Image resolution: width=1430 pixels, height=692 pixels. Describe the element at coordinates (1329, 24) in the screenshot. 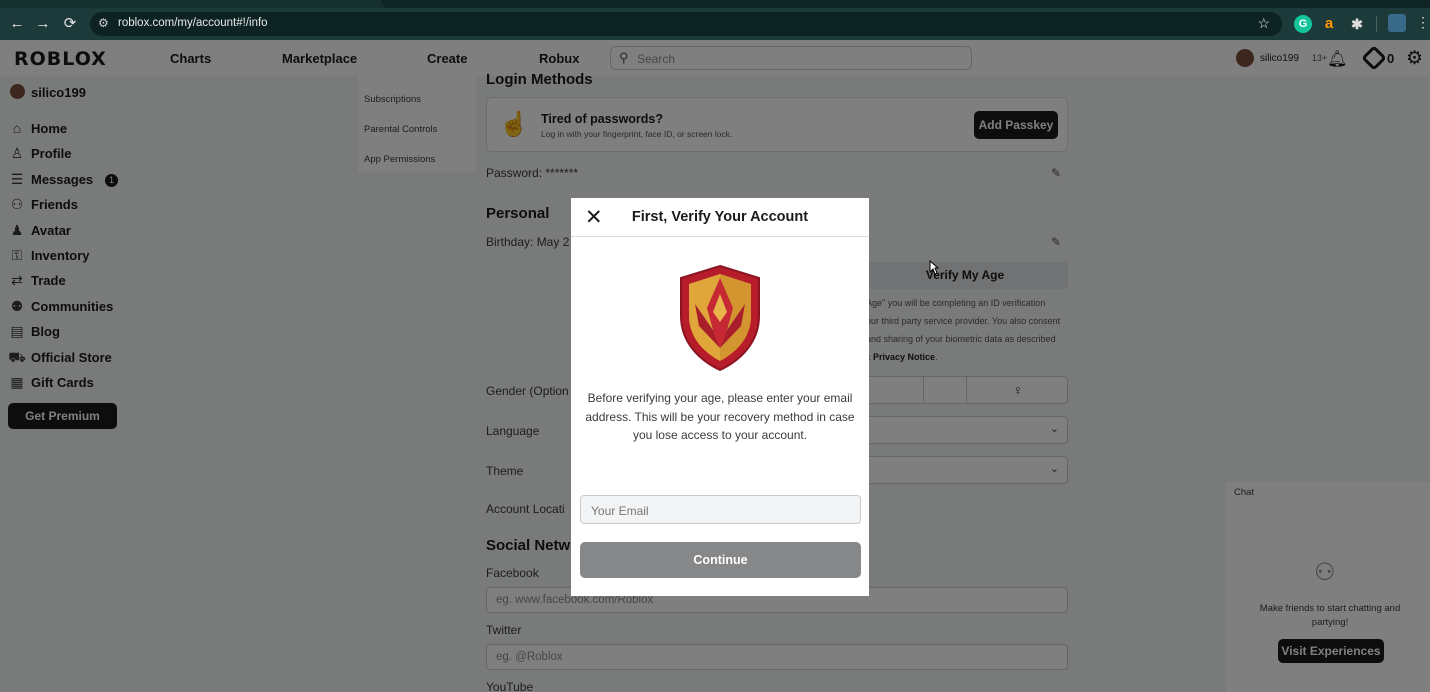

I see `amazon-extension-icon: a` at that location.